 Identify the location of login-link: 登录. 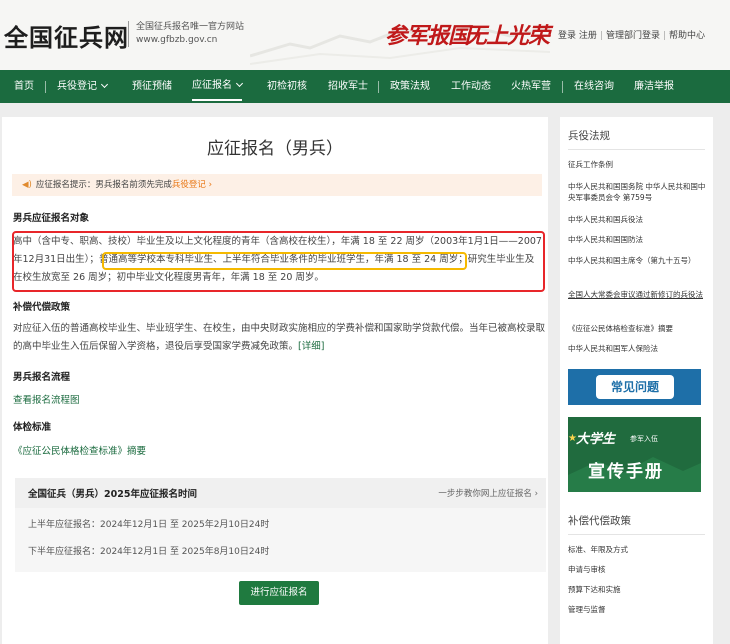
(567, 36).